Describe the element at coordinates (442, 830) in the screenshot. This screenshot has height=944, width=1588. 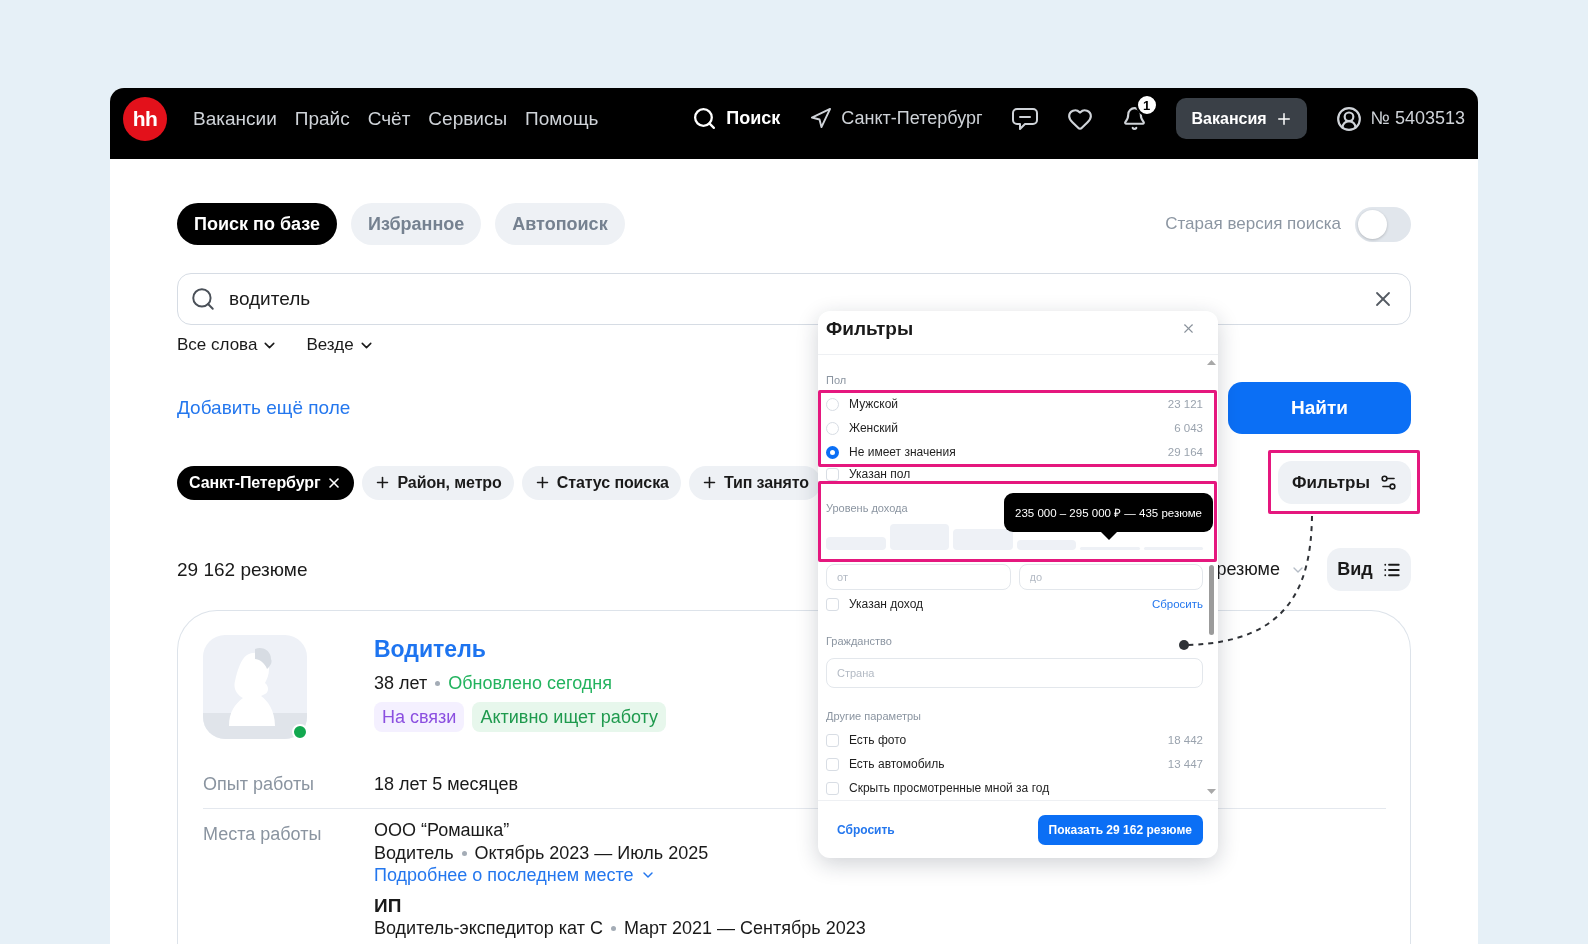
I see `company-name: ООО “Ромашка”` at that location.